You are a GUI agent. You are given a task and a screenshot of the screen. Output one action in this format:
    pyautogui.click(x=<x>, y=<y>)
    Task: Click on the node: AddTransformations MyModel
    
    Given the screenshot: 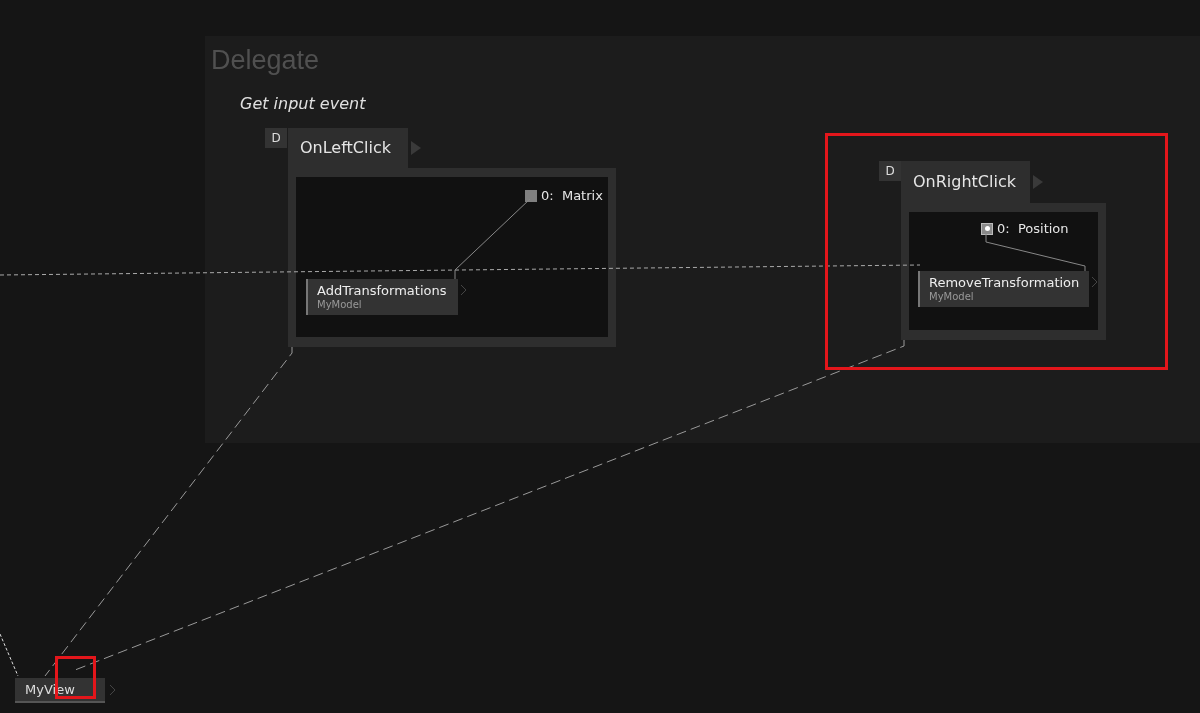 What is the action you would take?
    pyautogui.click(x=382, y=297)
    